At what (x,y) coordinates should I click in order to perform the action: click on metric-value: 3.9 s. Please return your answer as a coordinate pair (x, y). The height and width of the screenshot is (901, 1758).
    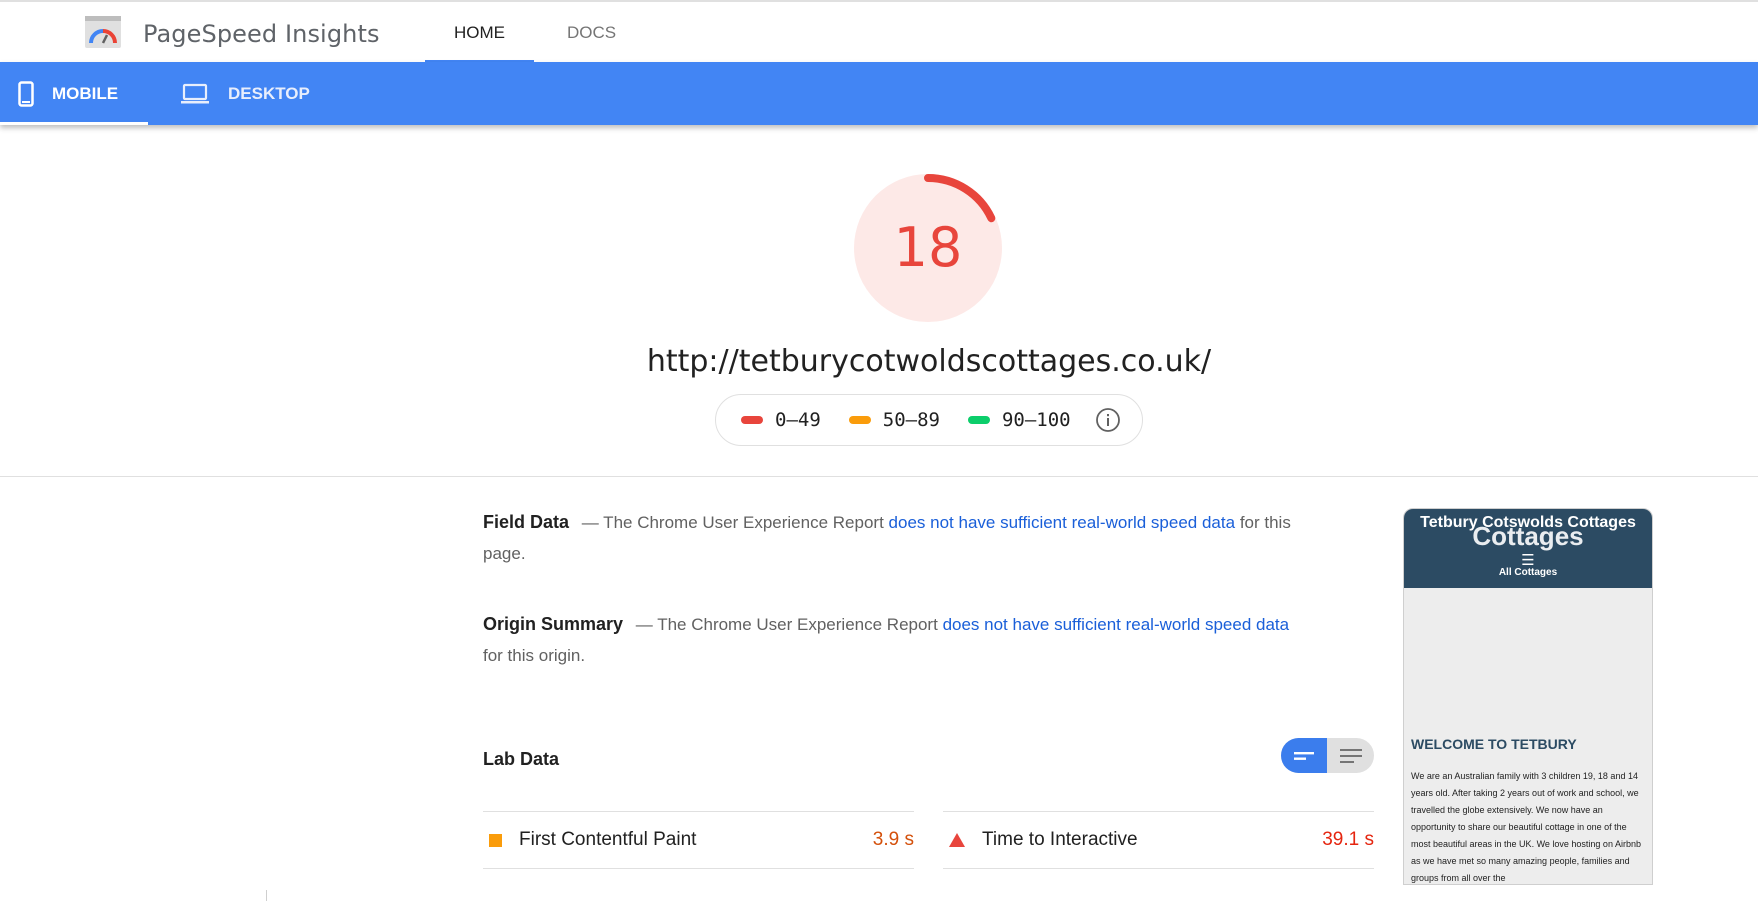
    Looking at the image, I should click on (893, 839).